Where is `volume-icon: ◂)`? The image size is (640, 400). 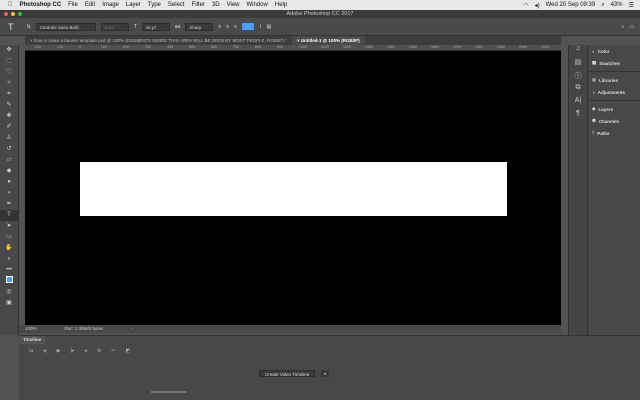
volume-icon: ◂) is located at coordinates (537, 5).